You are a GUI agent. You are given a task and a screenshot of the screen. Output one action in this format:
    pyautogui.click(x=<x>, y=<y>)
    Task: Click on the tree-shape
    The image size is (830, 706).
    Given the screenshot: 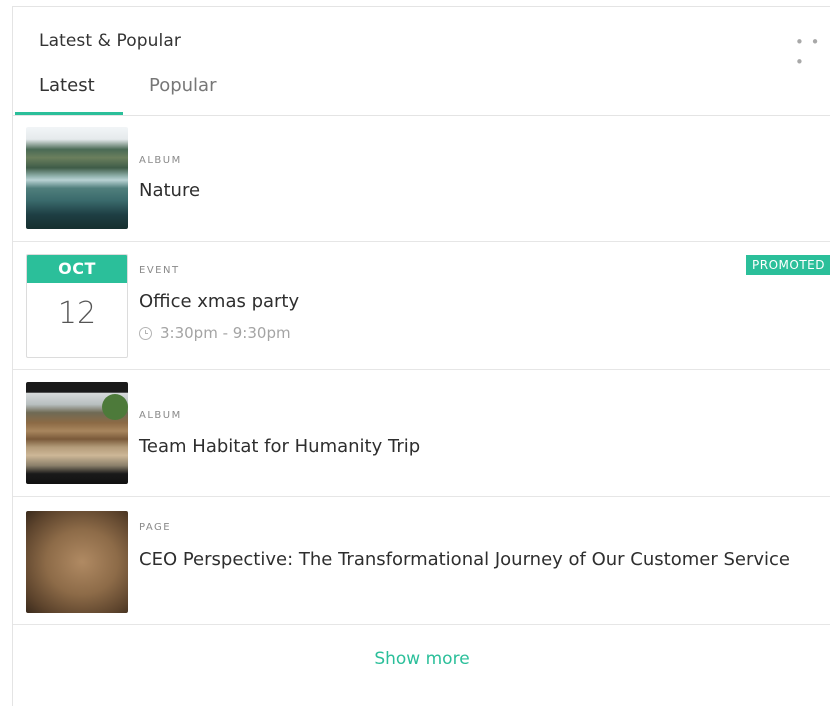 What is the action you would take?
    pyautogui.click(x=115, y=407)
    